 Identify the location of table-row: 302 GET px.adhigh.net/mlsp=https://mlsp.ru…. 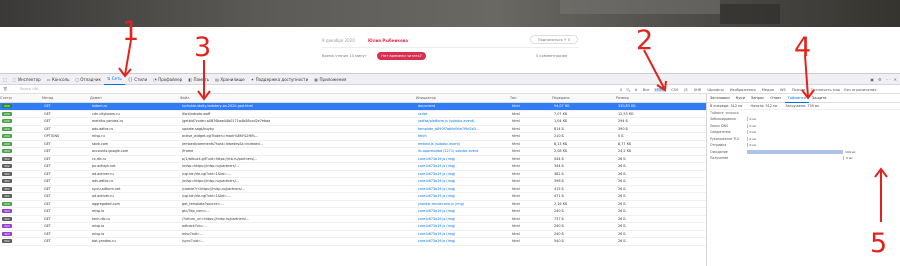
(353, 167).